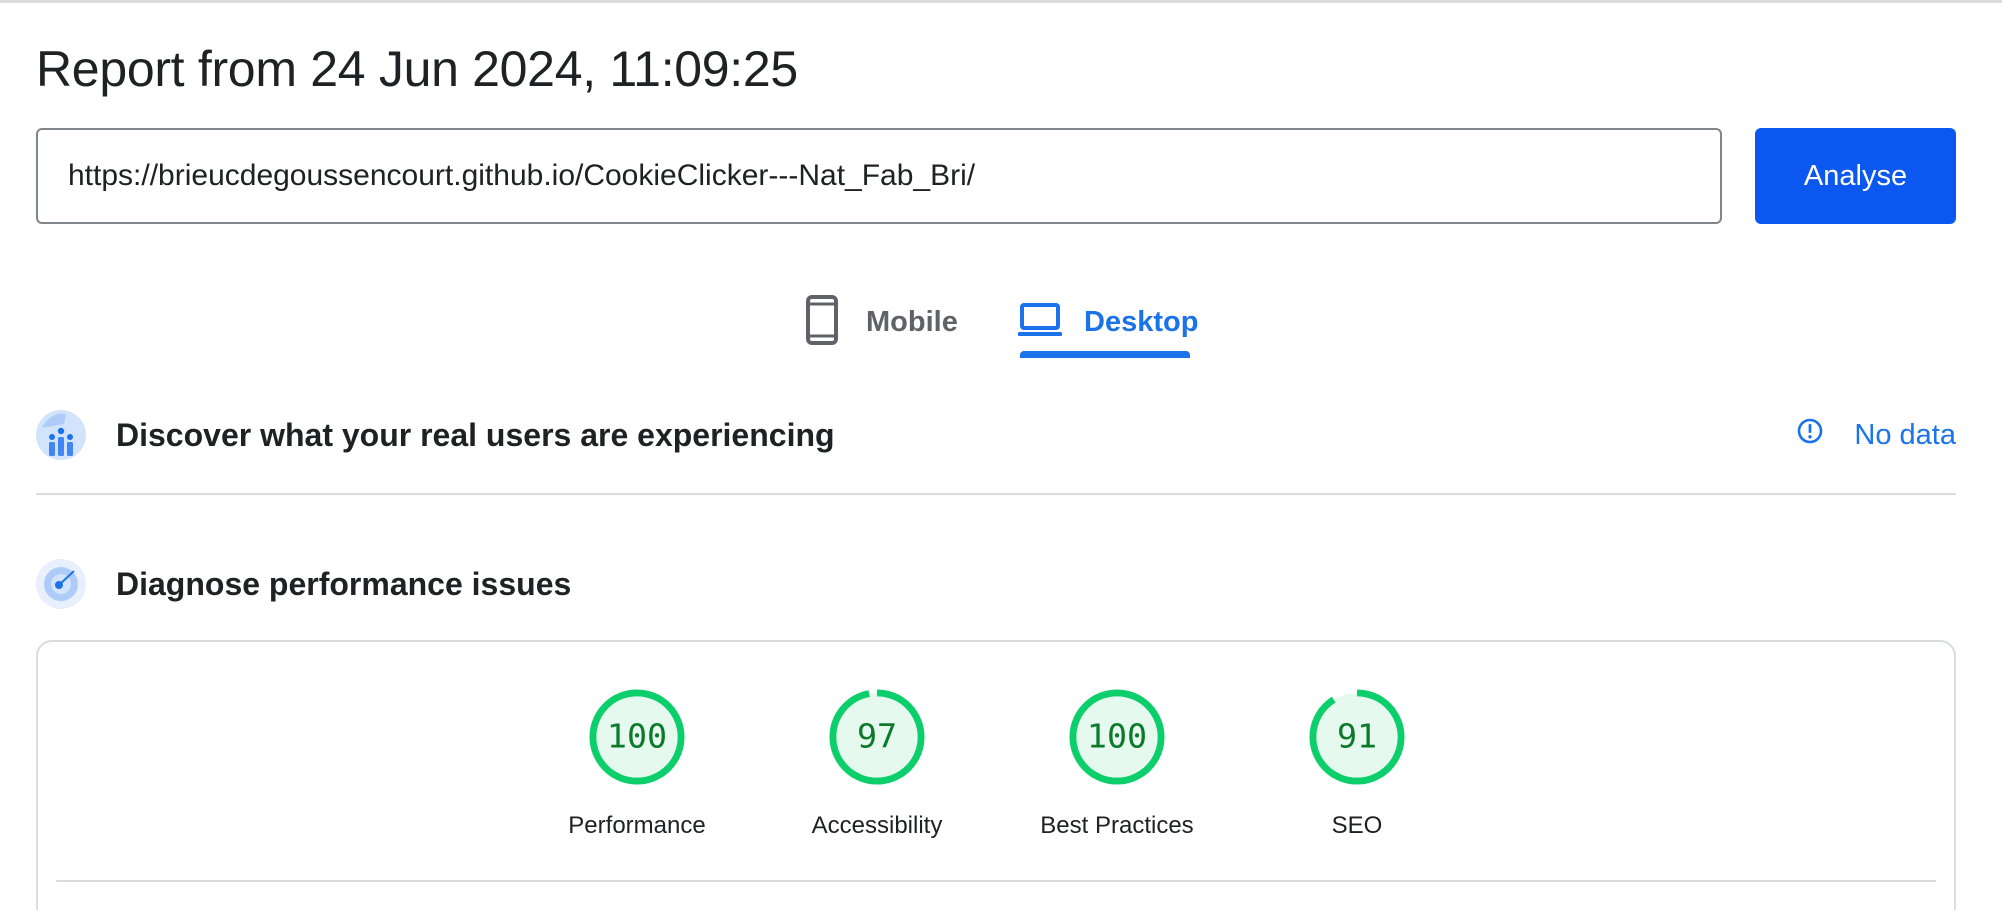 This screenshot has width=2002, height=910. I want to click on url-input, so click(894, 176).